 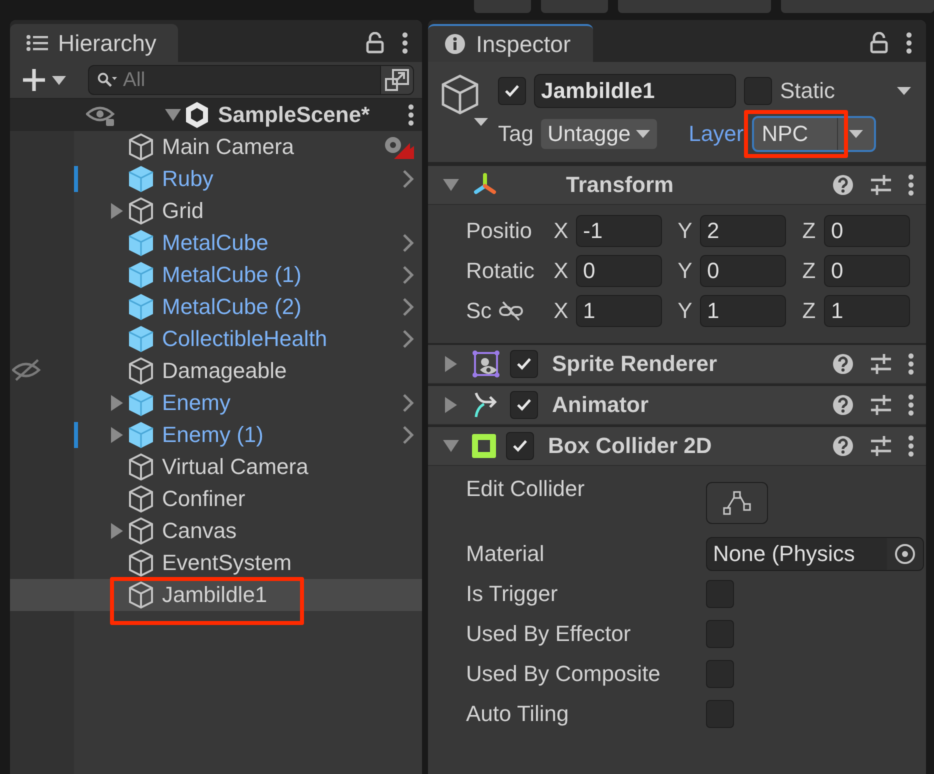 What do you see at coordinates (815, 554) in the screenshot?
I see `object-field: None (Physics` at bounding box center [815, 554].